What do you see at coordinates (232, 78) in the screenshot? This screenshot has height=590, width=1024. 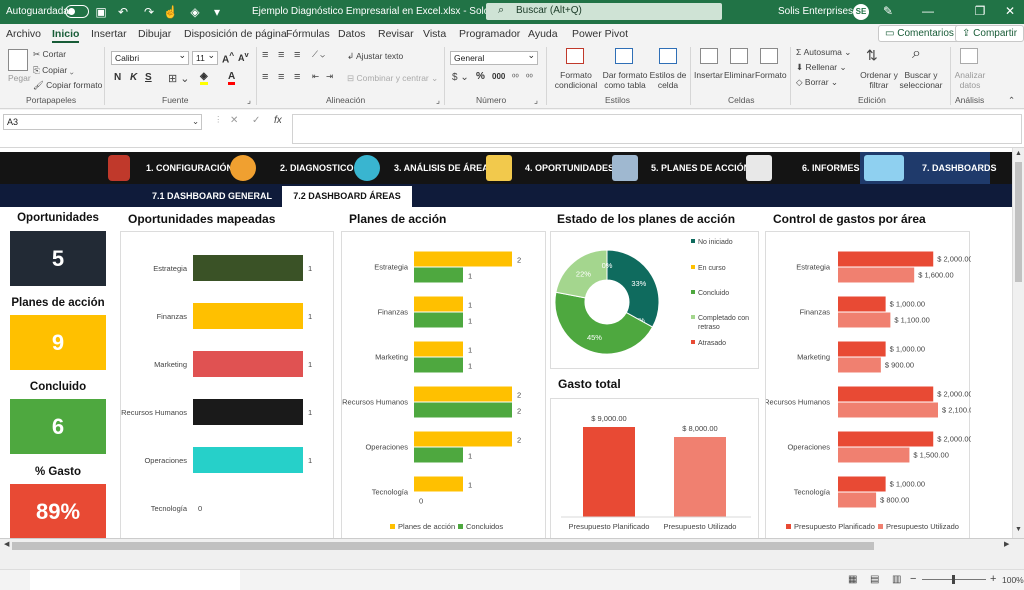 I see `font-color-icon: A` at bounding box center [232, 78].